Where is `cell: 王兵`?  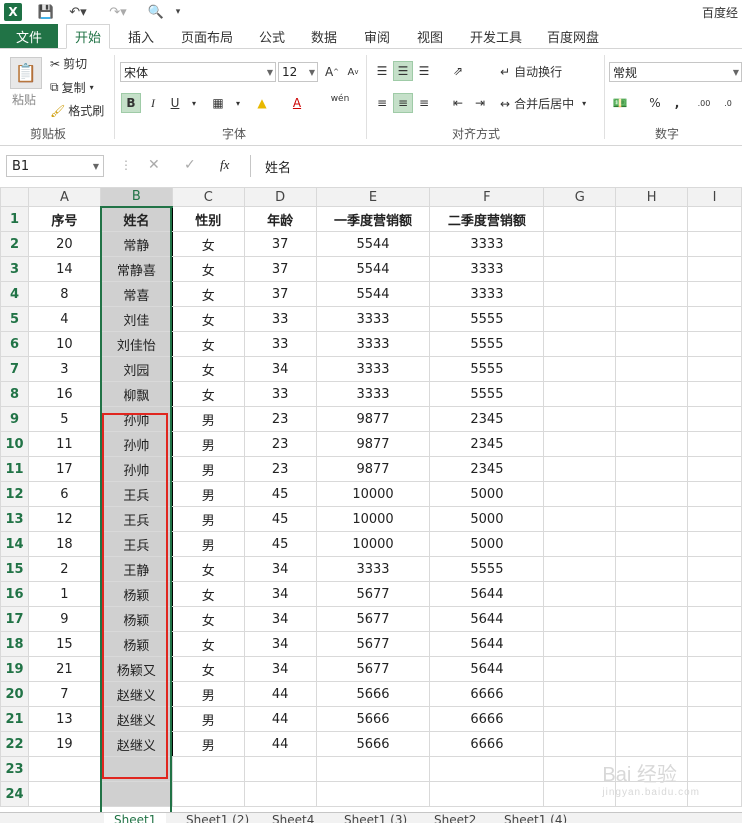 cell: 王兵 is located at coordinates (136, 494).